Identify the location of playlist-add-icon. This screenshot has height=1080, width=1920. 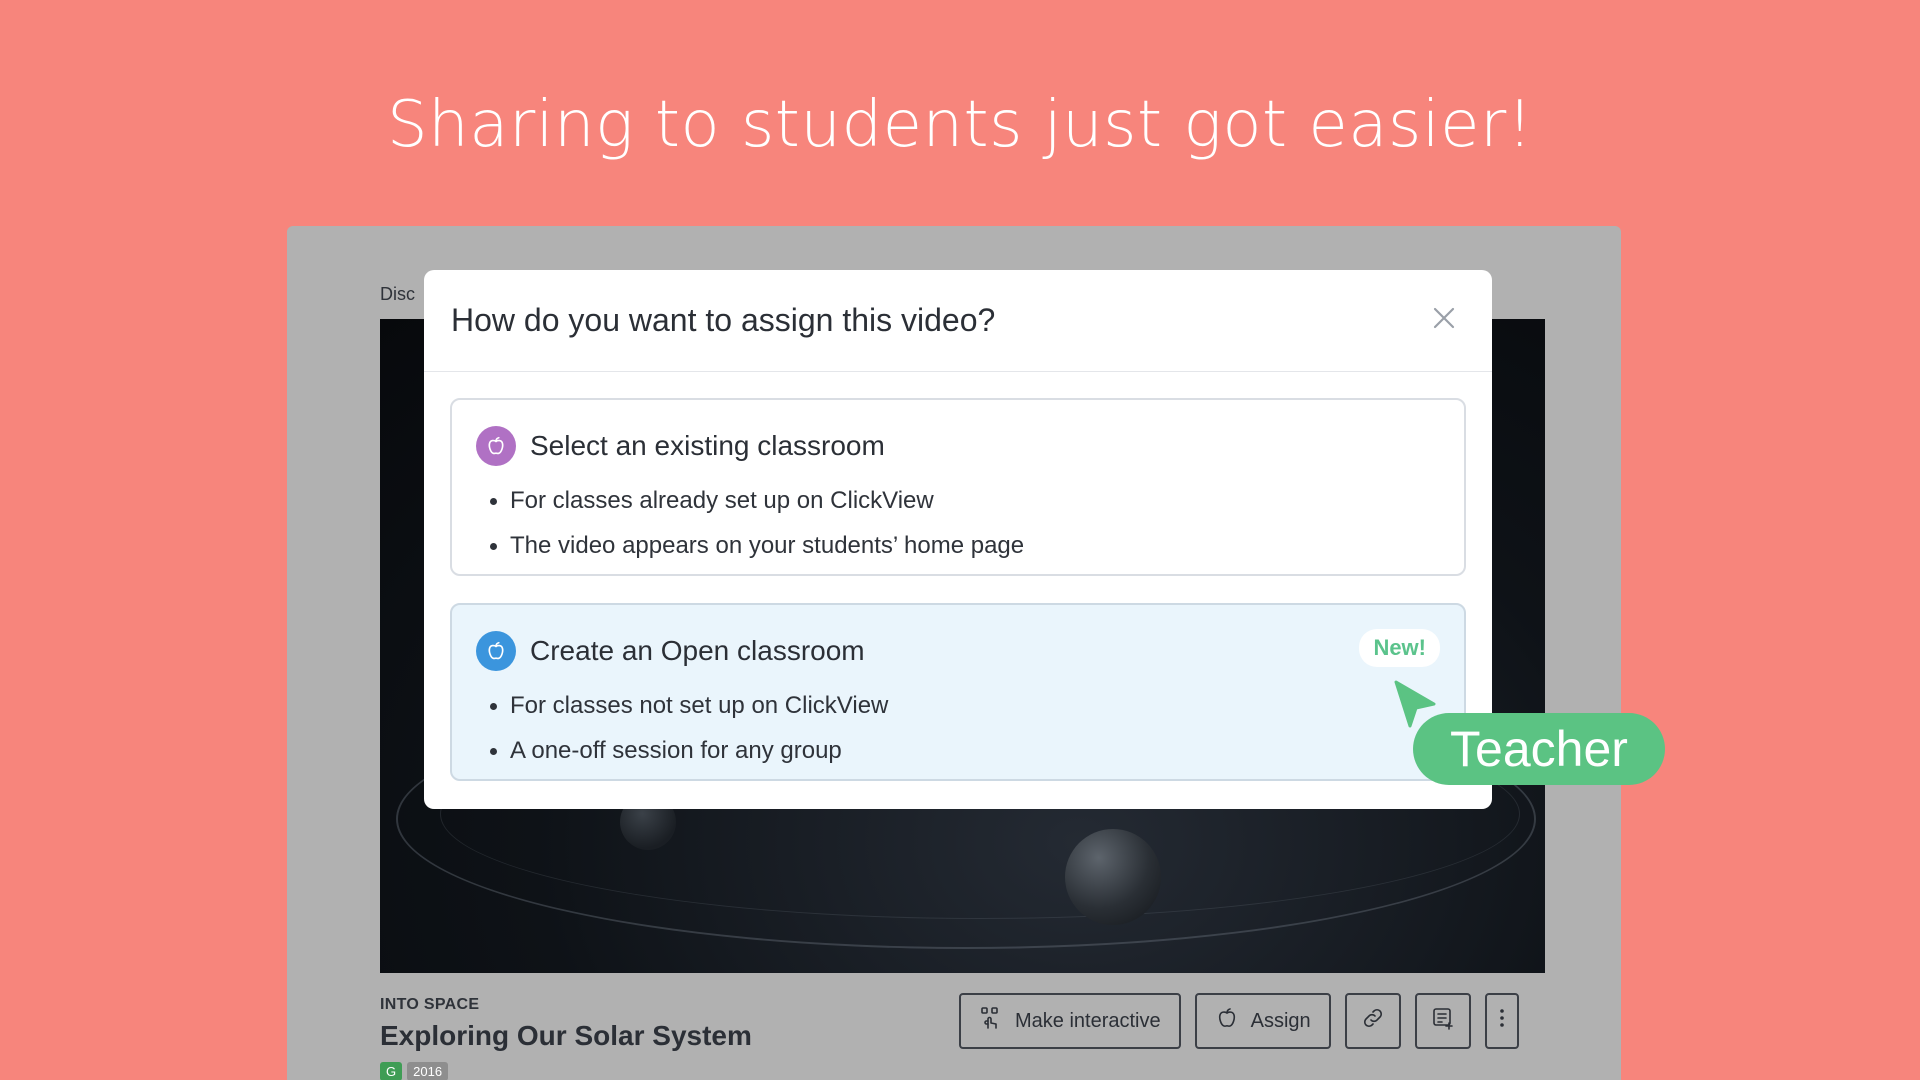
(1443, 1021).